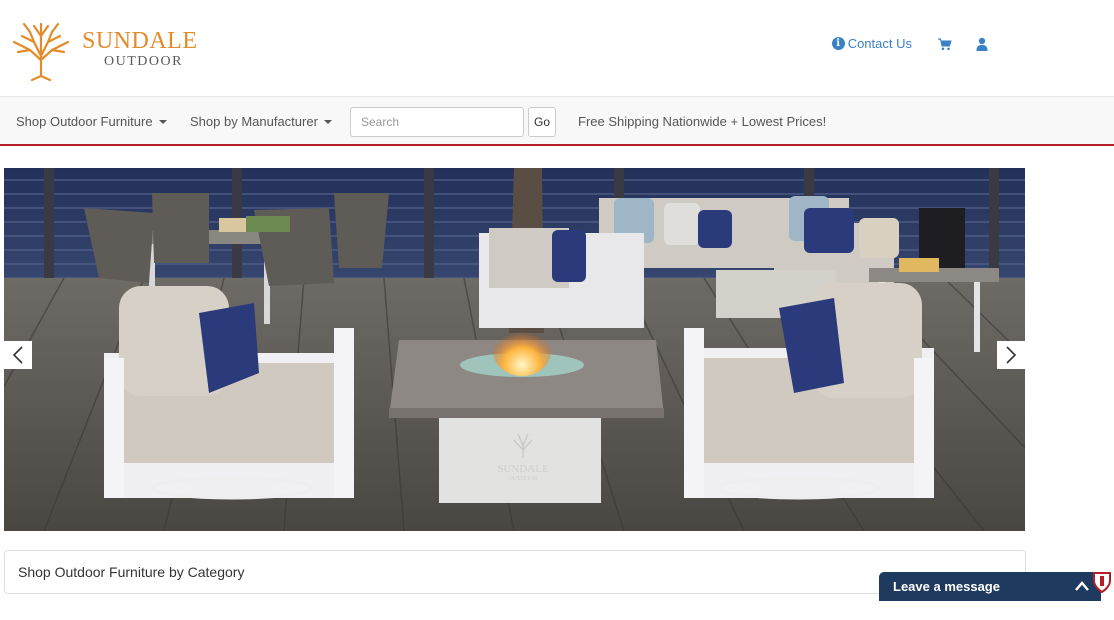 The height and width of the screenshot is (620, 1114). Describe the element at coordinates (542, 122) in the screenshot. I see `search-go-button: Go` at that location.